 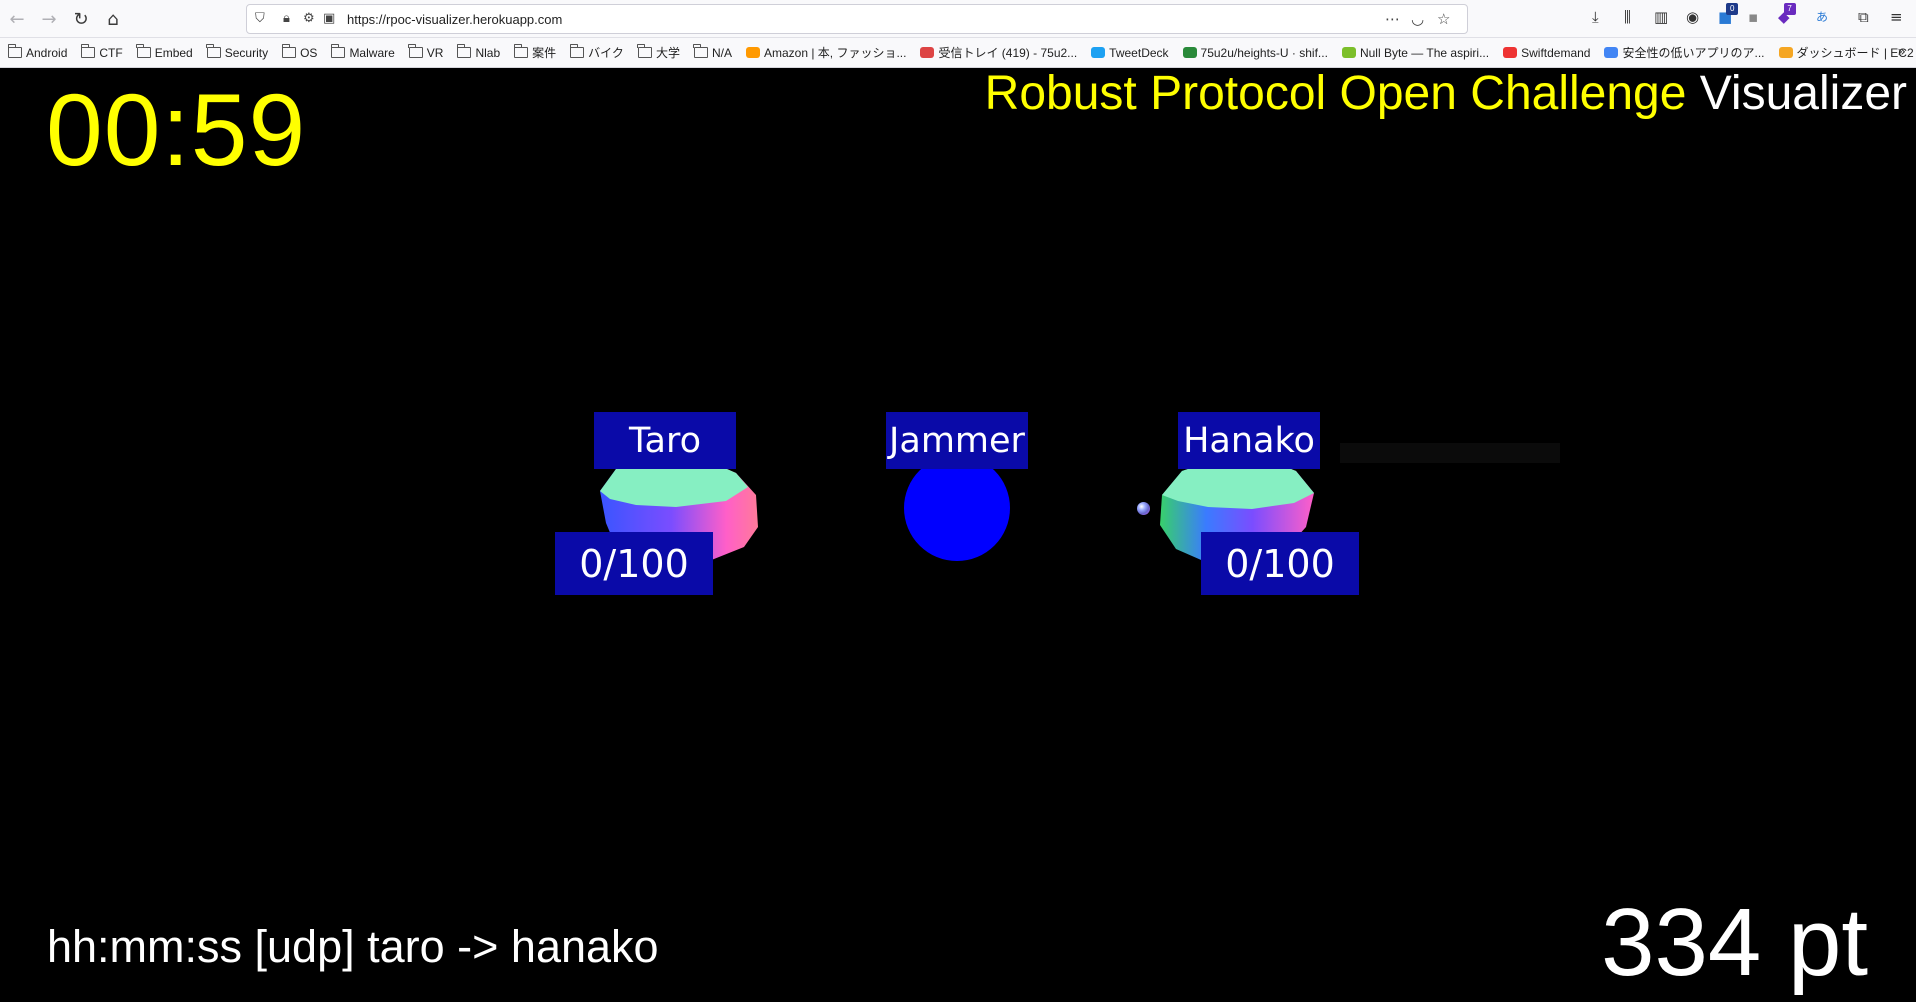 What do you see at coordinates (286, 18) in the screenshot?
I see `lock-icon: 🔒︎` at bounding box center [286, 18].